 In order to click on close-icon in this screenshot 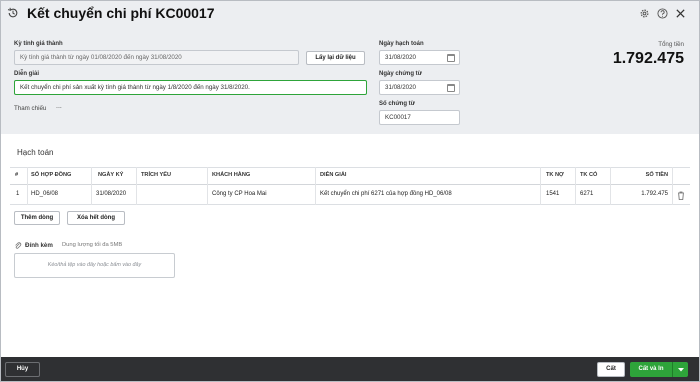, I will do `click(680, 13)`.